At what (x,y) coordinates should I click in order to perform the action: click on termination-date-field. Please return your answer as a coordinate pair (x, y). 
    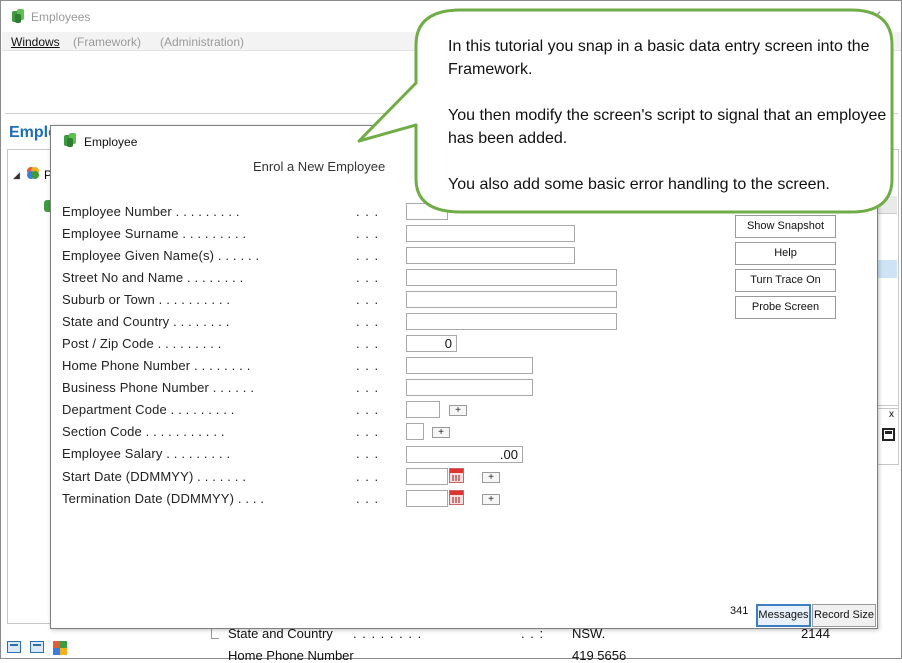
    Looking at the image, I should click on (427, 498).